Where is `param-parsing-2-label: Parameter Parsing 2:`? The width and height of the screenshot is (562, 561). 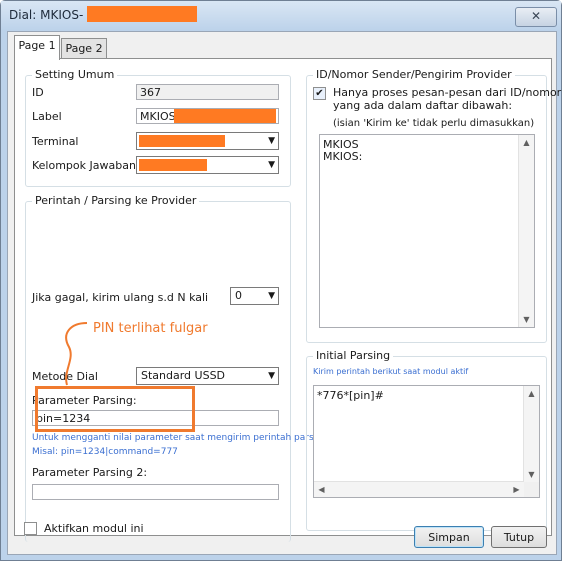
param-parsing-2-label: Parameter Parsing 2: is located at coordinates (90, 472).